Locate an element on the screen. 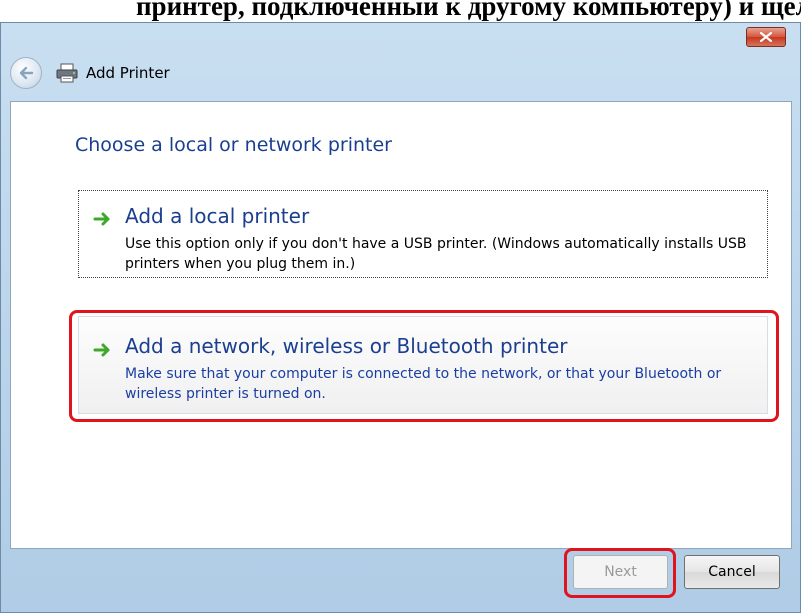  close-icon is located at coordinates (766, 37).